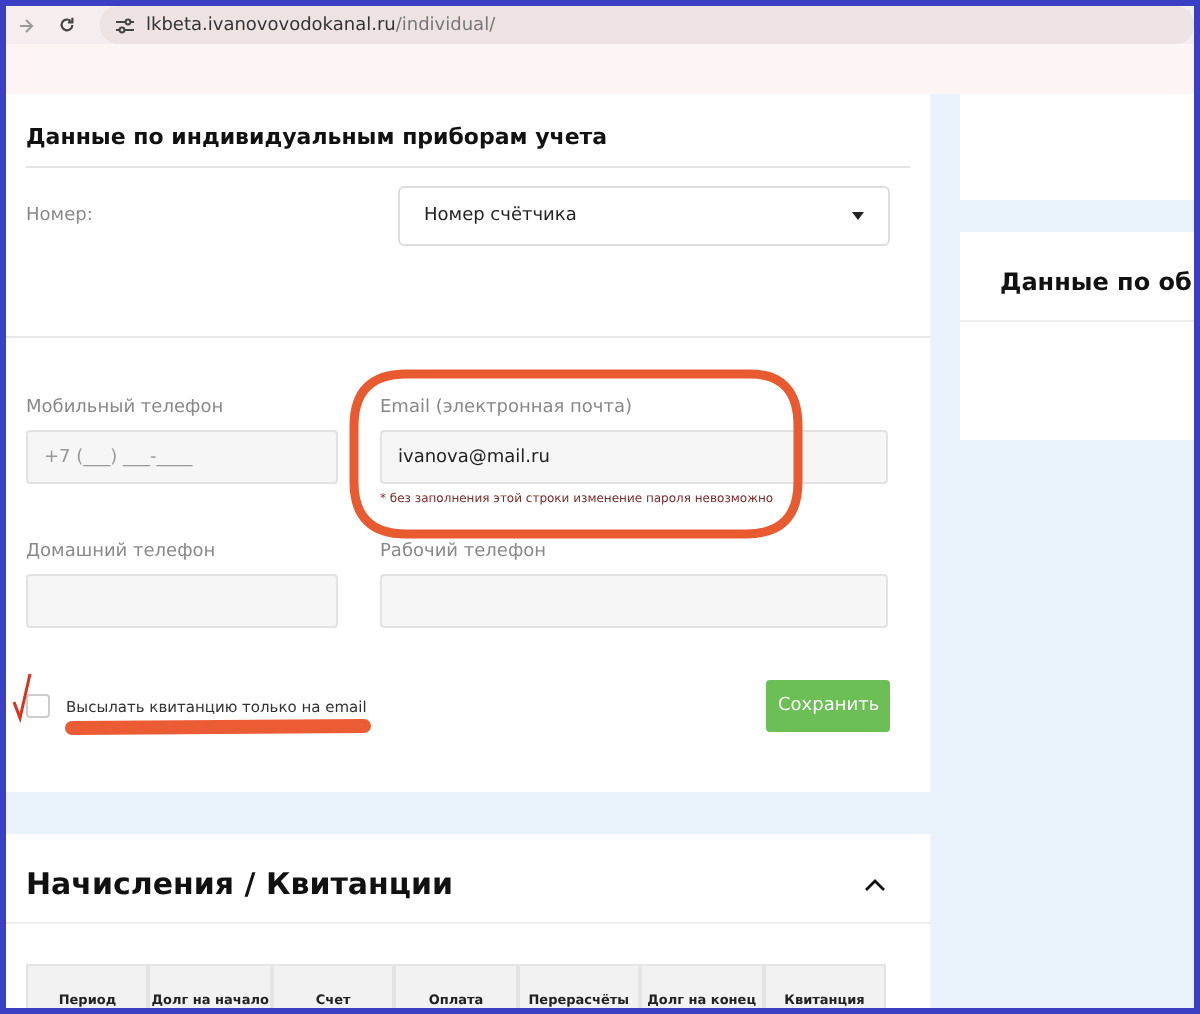  What do you see at coordinates (634, 457) in the screenshot?
I see `input-field: ivanova@mail.ru` at bounding box center [634, 457].